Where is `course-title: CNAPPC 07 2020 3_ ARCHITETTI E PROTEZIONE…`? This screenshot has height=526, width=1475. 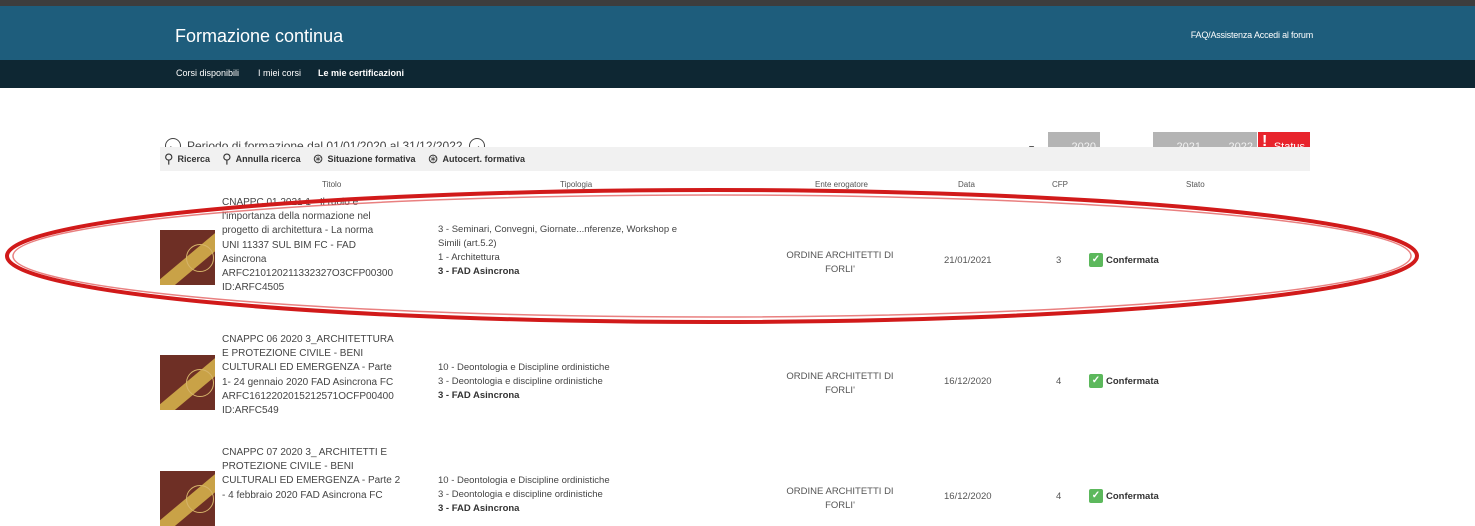 course-title: CNAPPC 07 2020 3_ ARCHITETTI E PROTEZIONE… is located at coordinates (327, 474).